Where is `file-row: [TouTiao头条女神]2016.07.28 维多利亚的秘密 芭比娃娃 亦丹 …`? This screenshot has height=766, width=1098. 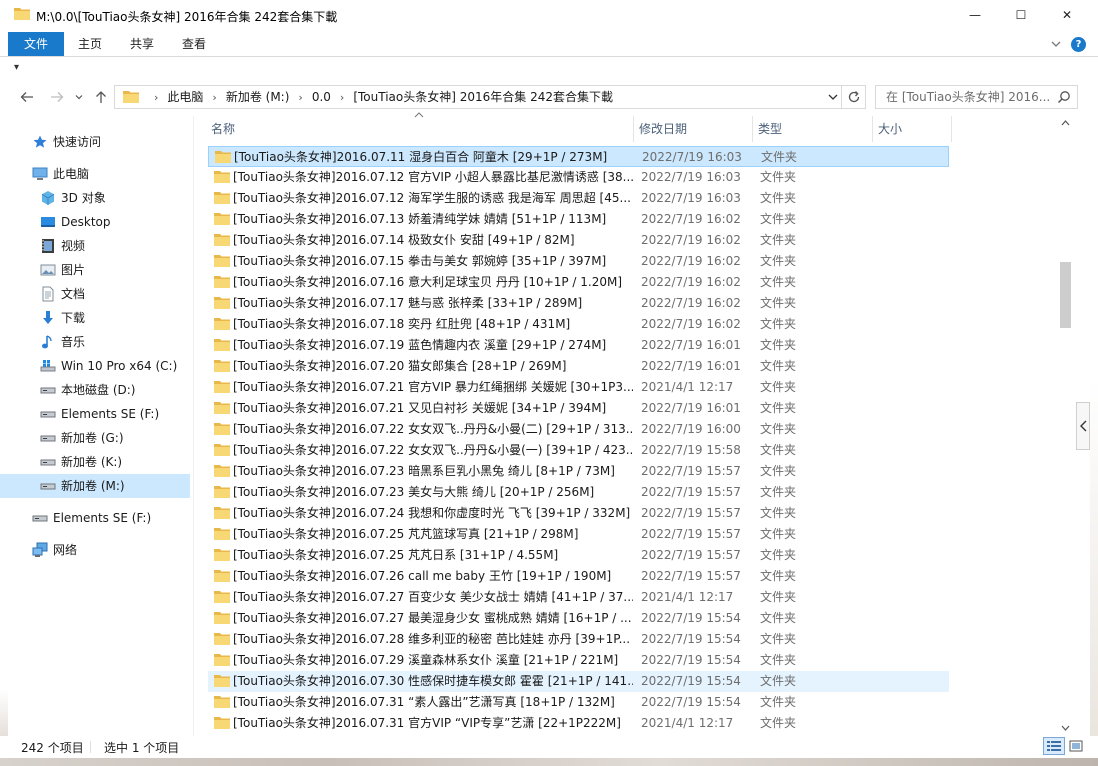 file-row: [TouTiao头条女神]2016.07.28 维多利亚的秘密 芭比娃娃 亦丹 … is located at coordinates (578, 639).